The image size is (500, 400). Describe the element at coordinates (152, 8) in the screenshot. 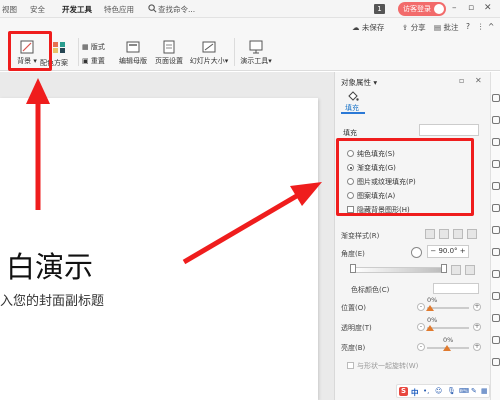

I see `search-icon` at that location.